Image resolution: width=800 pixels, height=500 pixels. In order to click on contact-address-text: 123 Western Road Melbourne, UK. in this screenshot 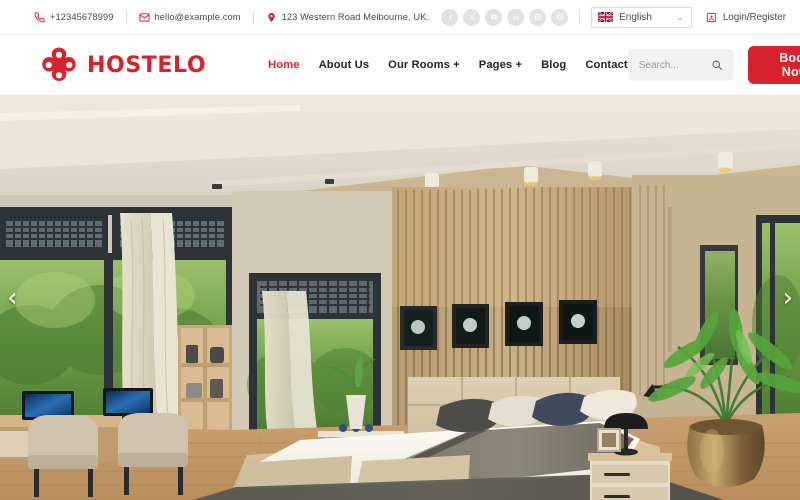, I will do `click(355, 17)`.